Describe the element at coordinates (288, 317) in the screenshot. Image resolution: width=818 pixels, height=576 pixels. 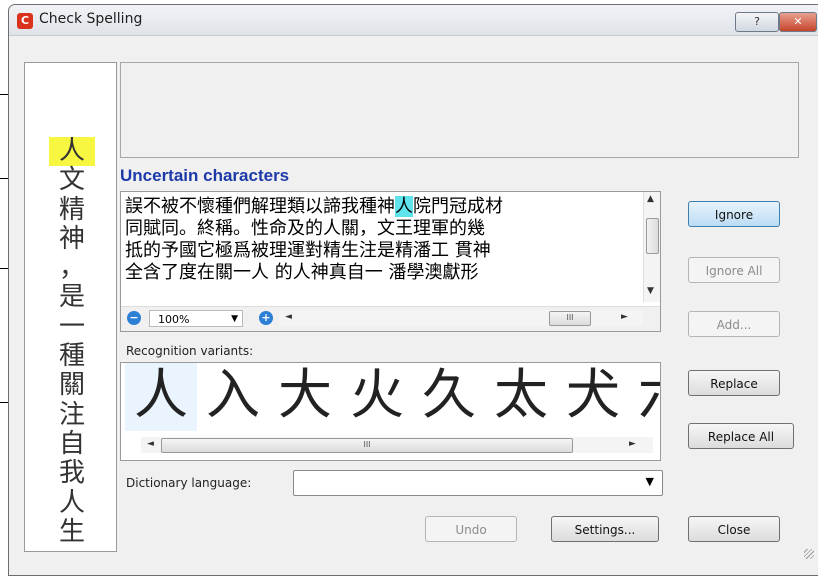
I see `scroll-left-arrow-icon: ◄` at that location.